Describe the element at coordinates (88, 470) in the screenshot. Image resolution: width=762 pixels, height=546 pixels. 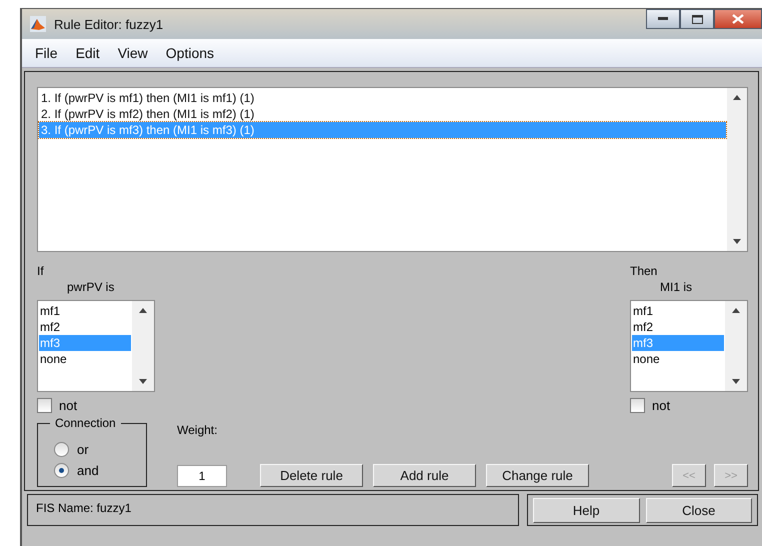
I see `radio-label: and` at that location.